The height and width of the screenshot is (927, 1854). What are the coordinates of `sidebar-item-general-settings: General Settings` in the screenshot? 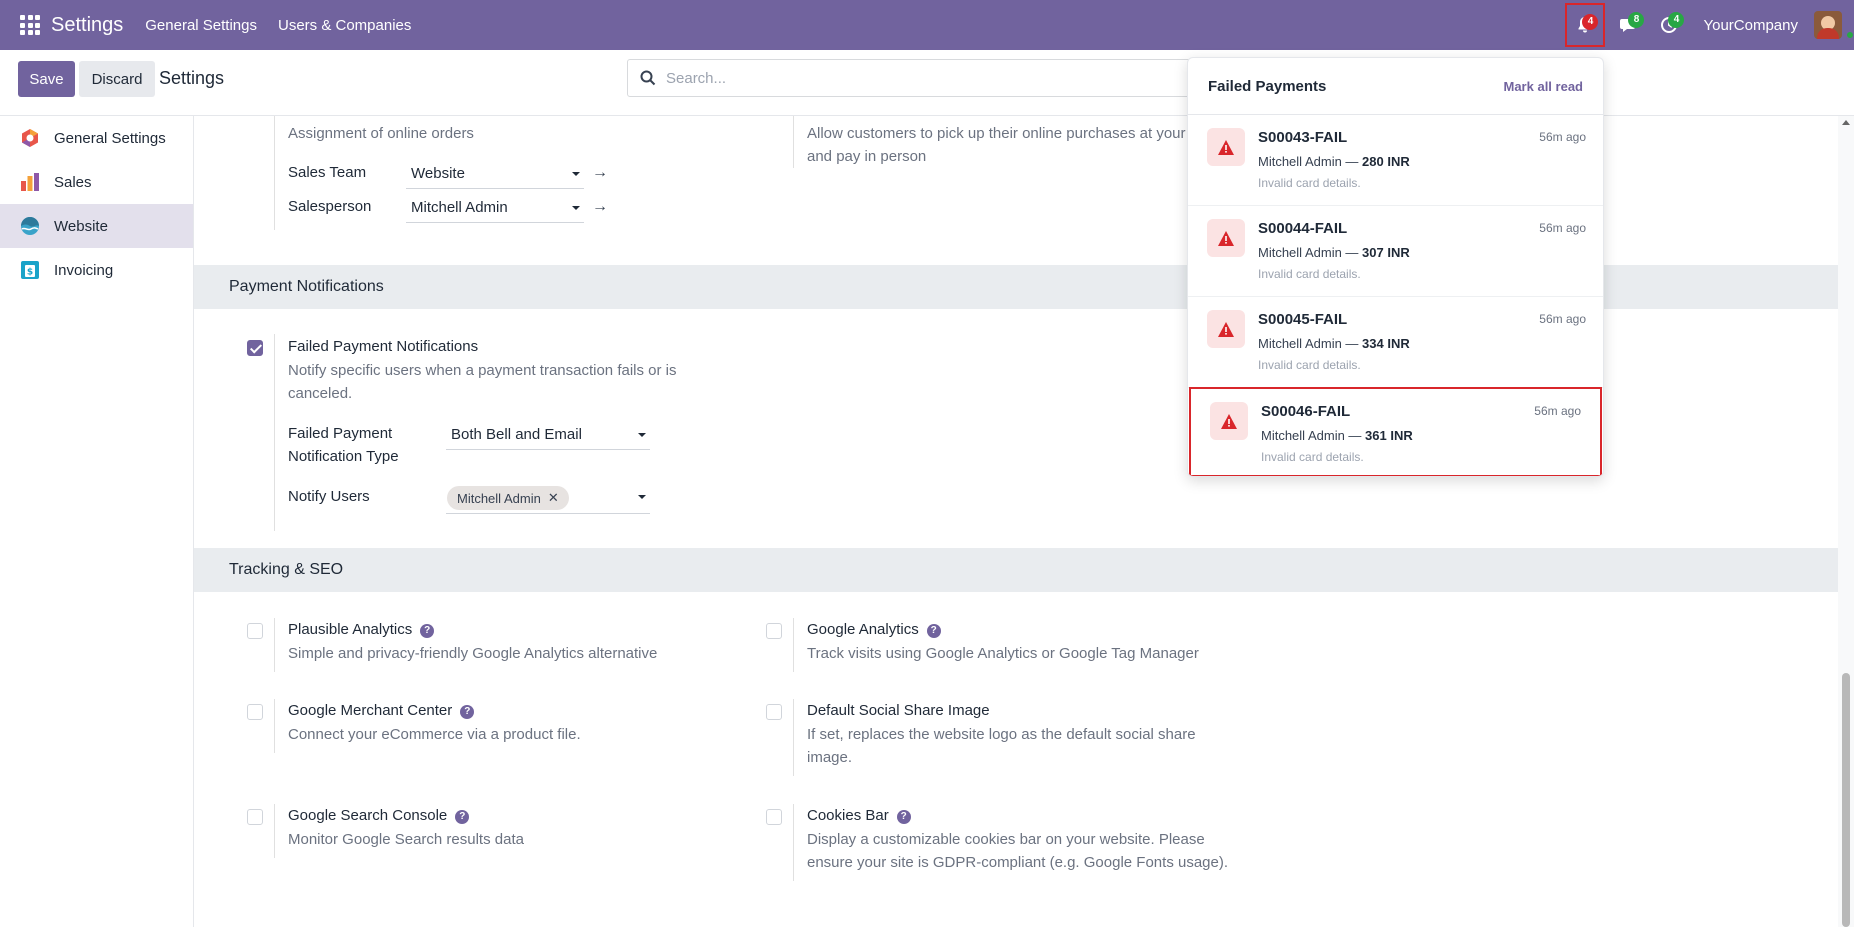 It's located at (96, 138).